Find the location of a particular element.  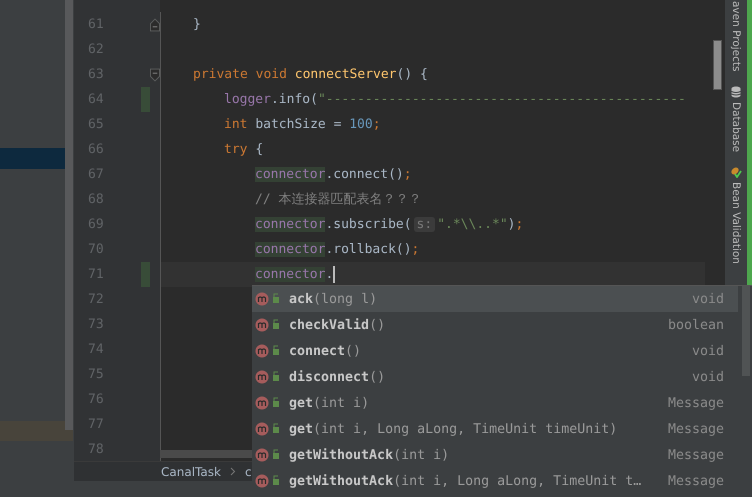

completion-item: checkValid() boolean is located at coordinates (495, 325).